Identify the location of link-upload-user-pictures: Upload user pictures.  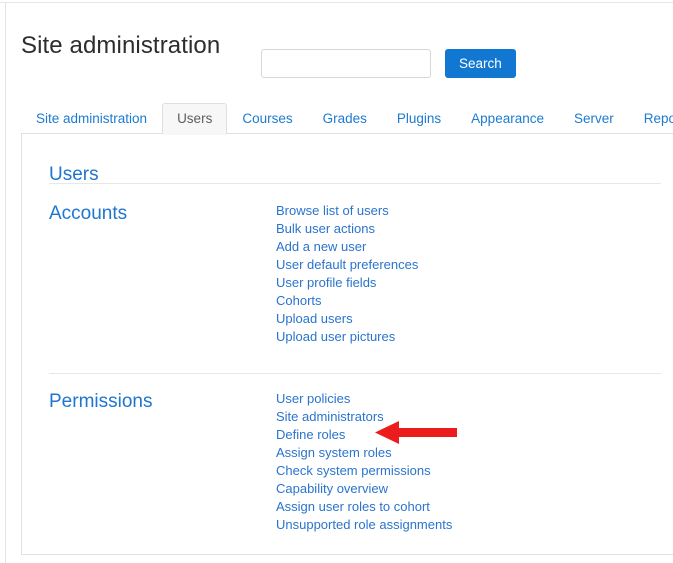
(347, 337).